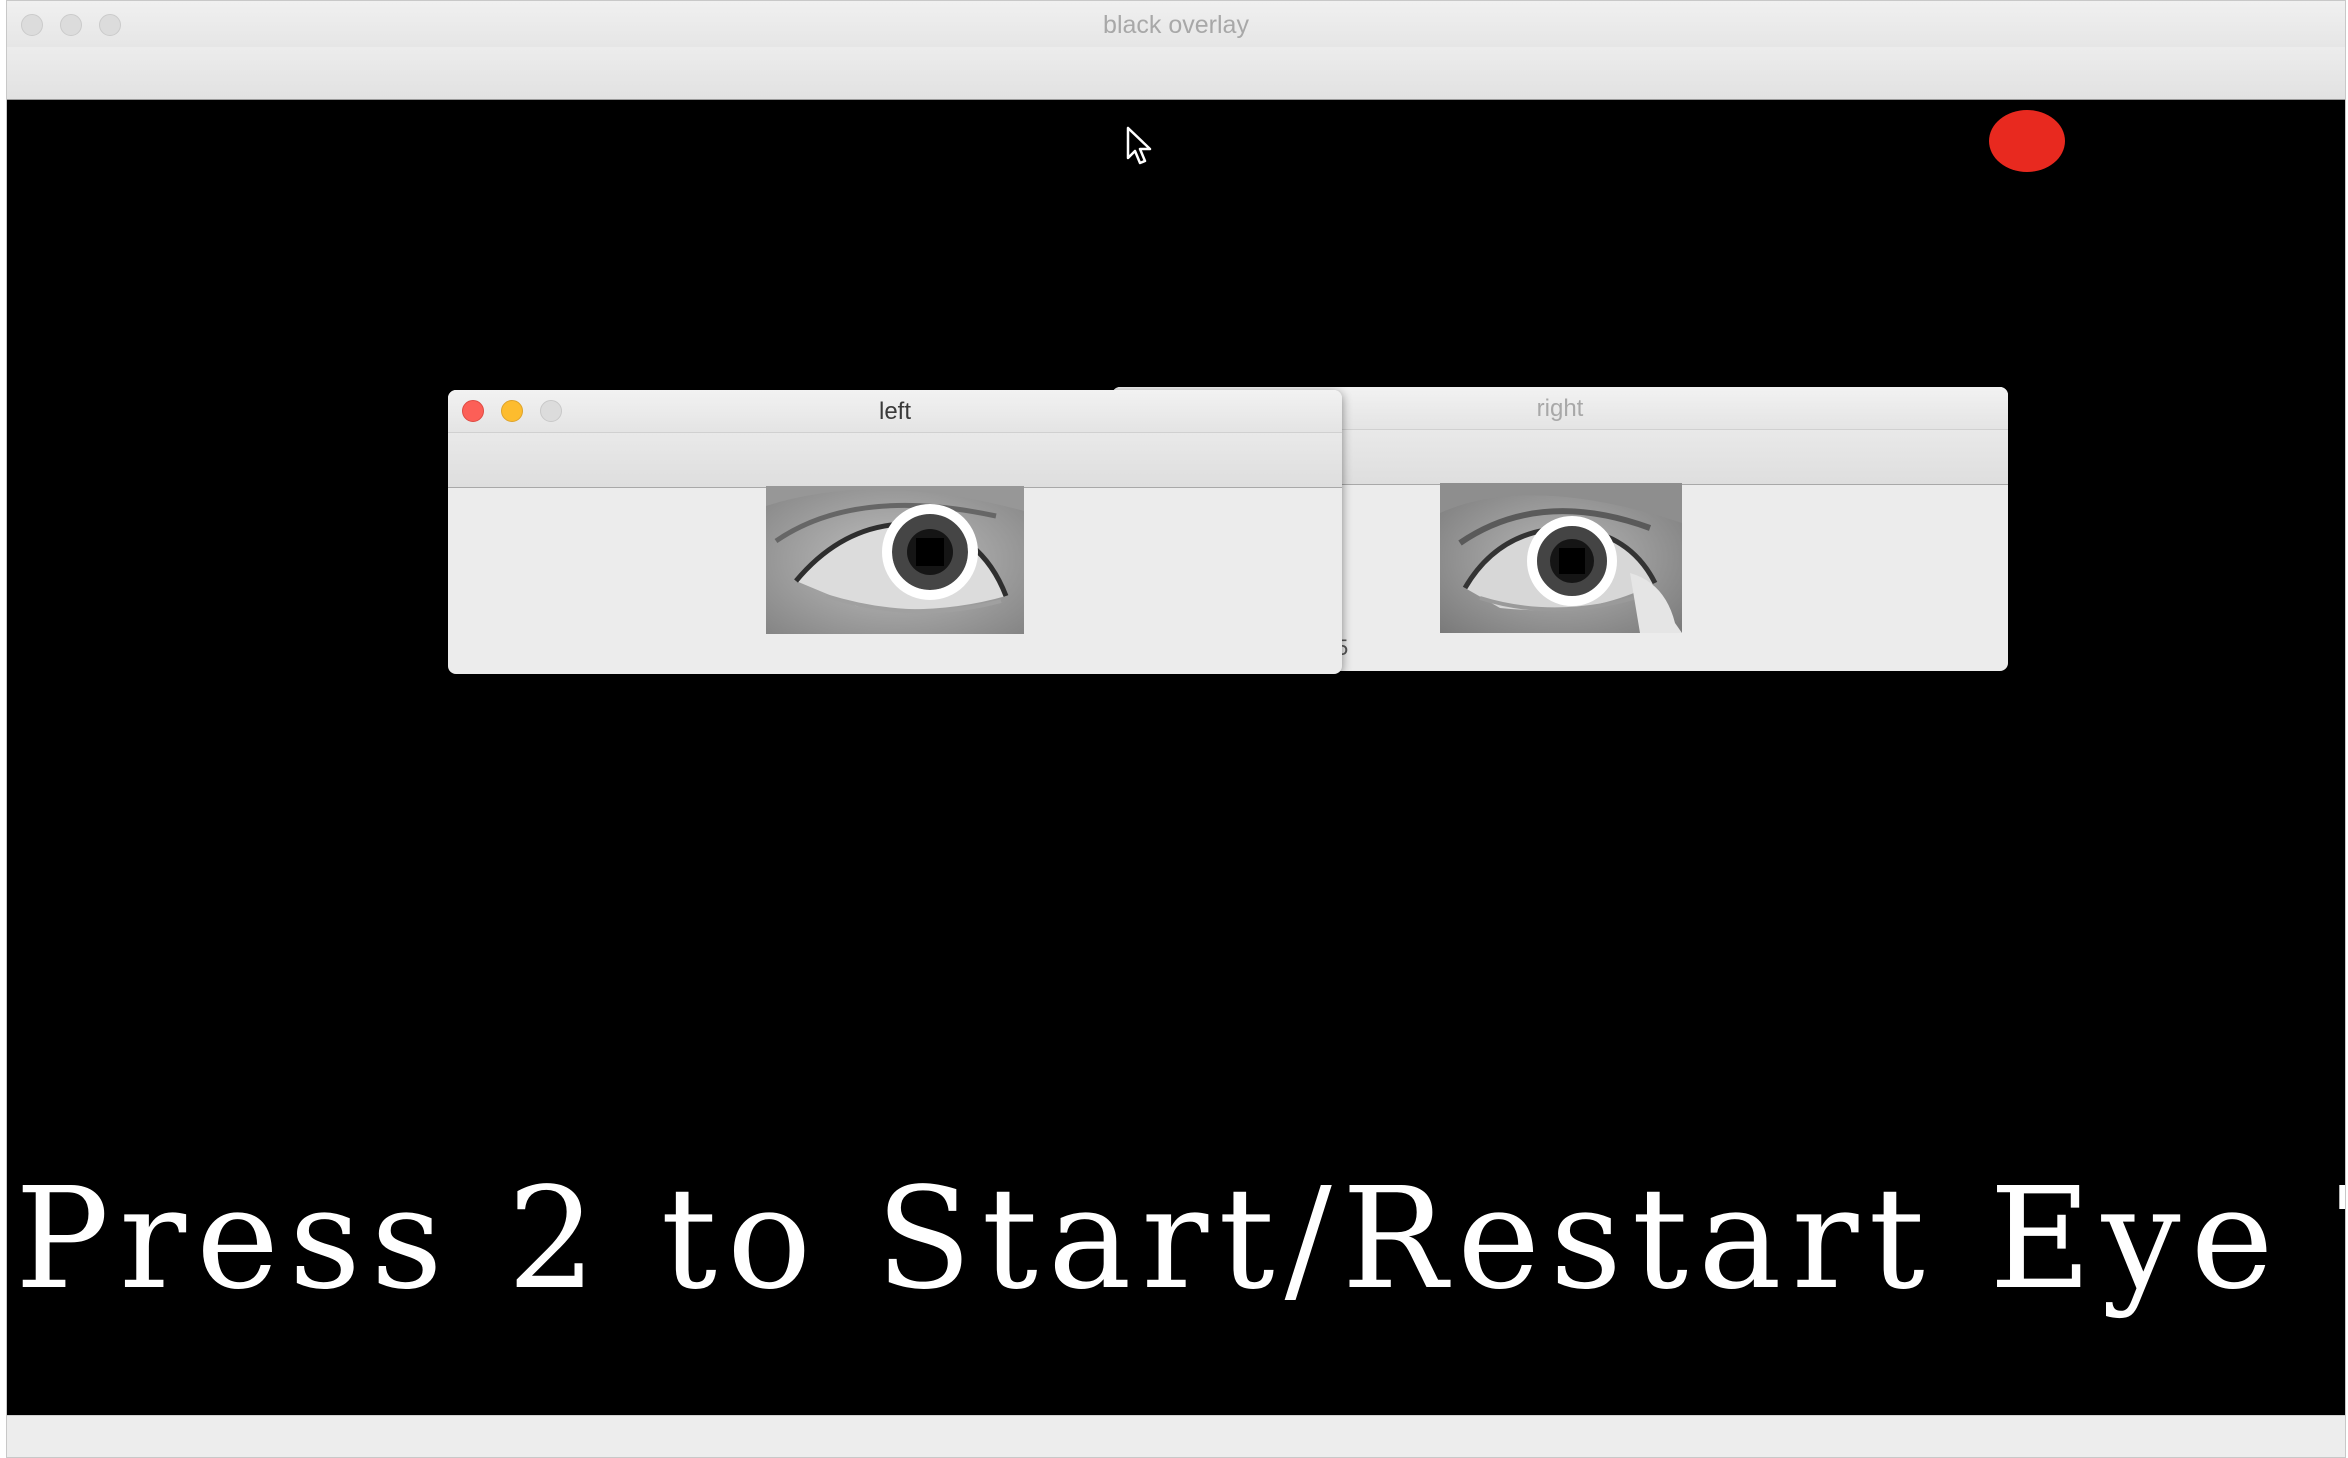  What do you see at coordinates (1176, 1436) in the screenshot?
I see `window-bottom-bar` at bounding box center [1176, 1436].